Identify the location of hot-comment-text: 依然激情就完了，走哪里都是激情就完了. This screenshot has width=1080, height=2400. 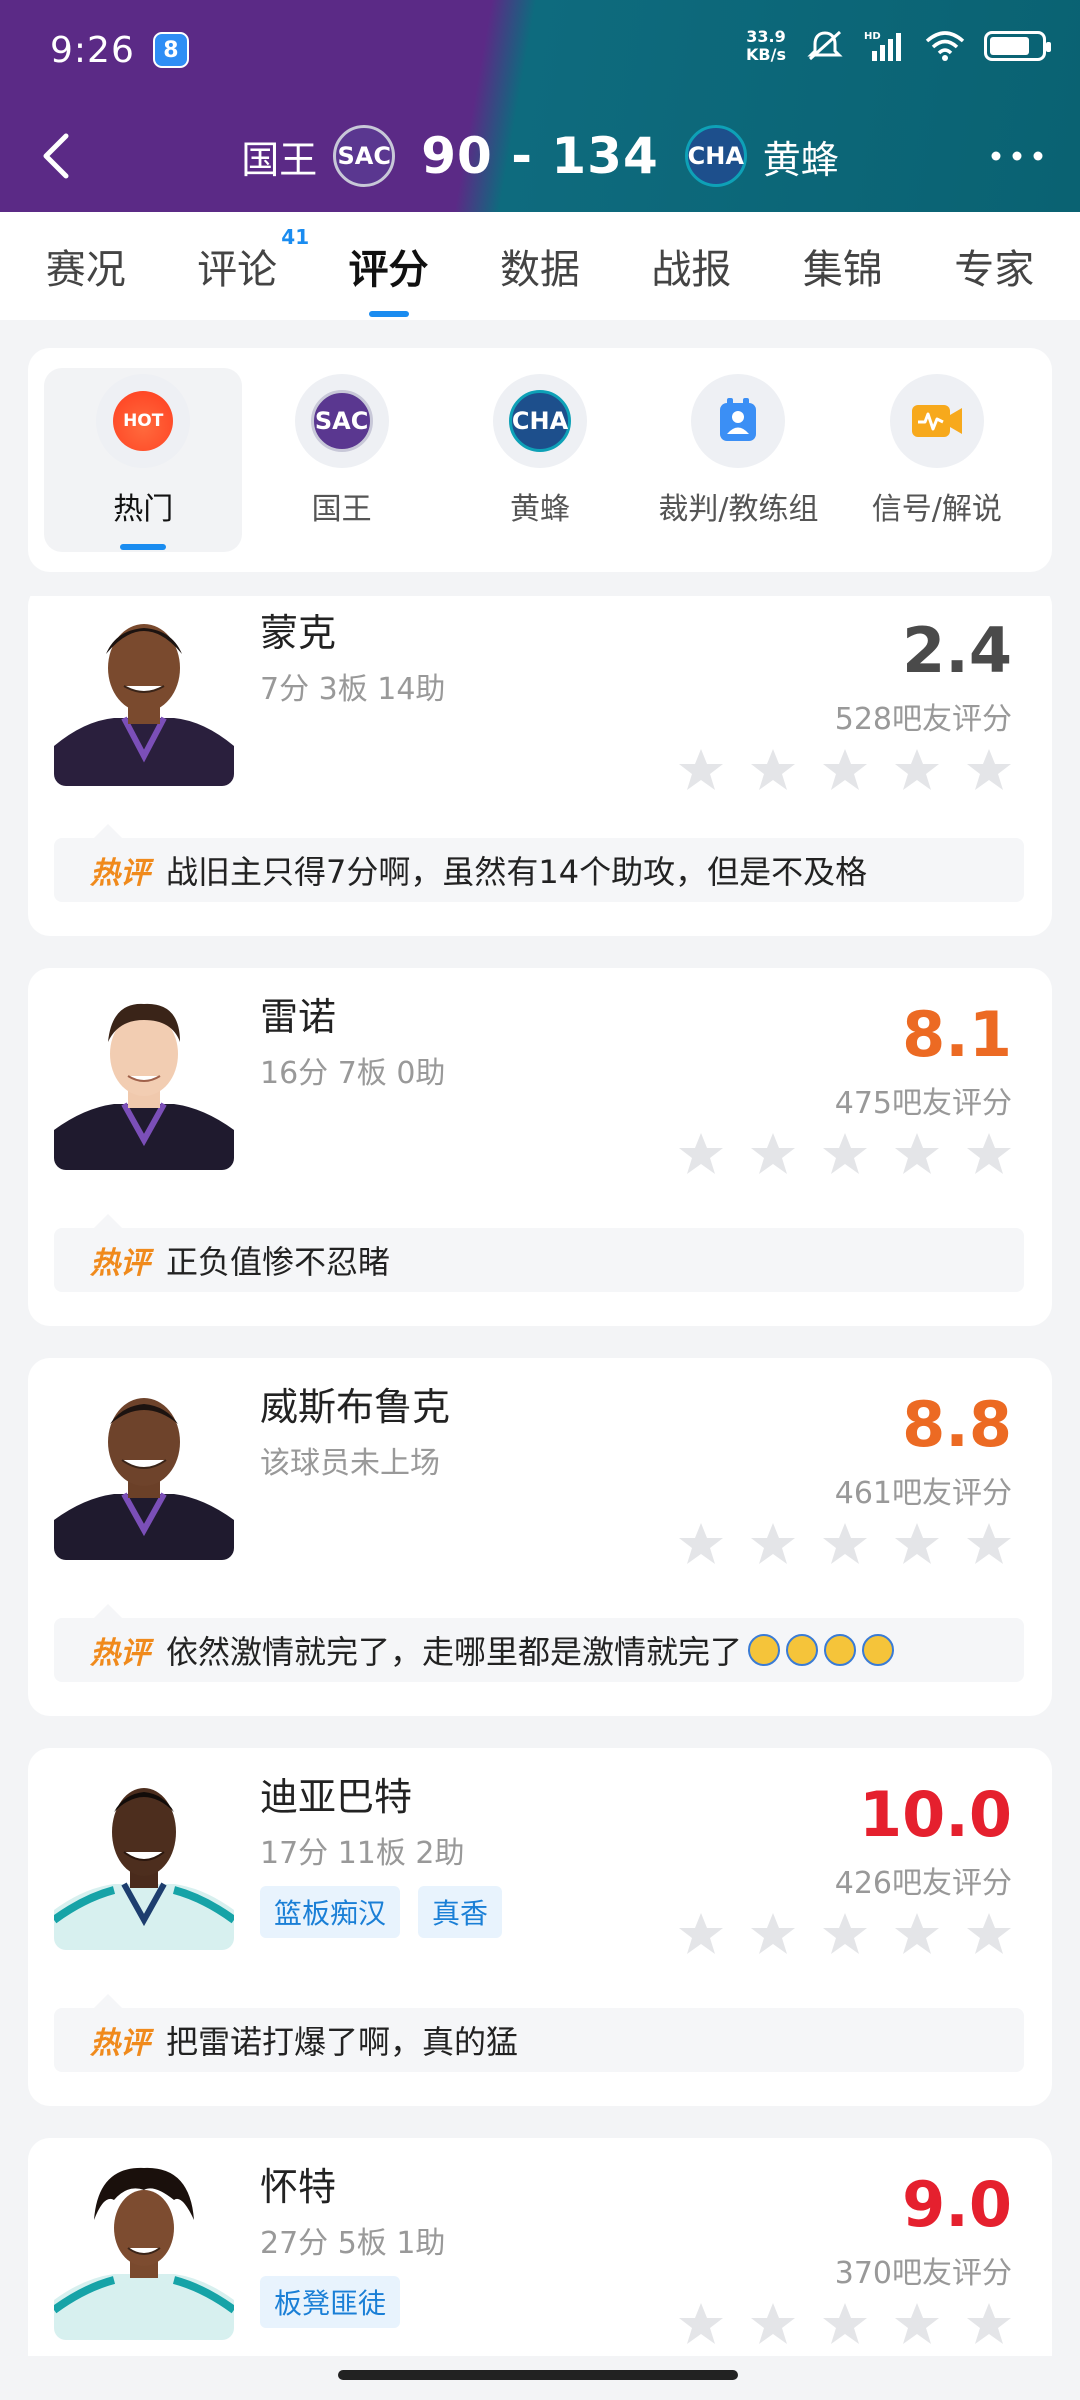
(454, 1652).